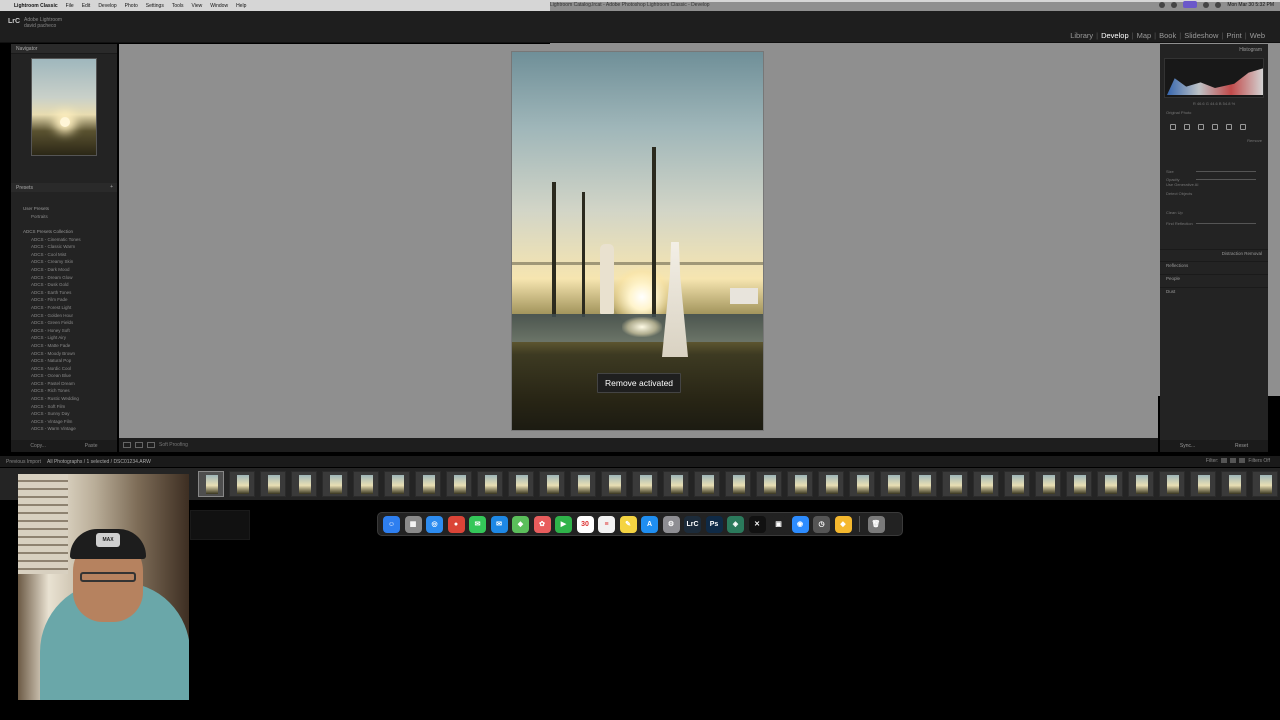  Describe the element at coordinates (1214, 290) in the screenshot. I see `section-dust: Dust` at that location.